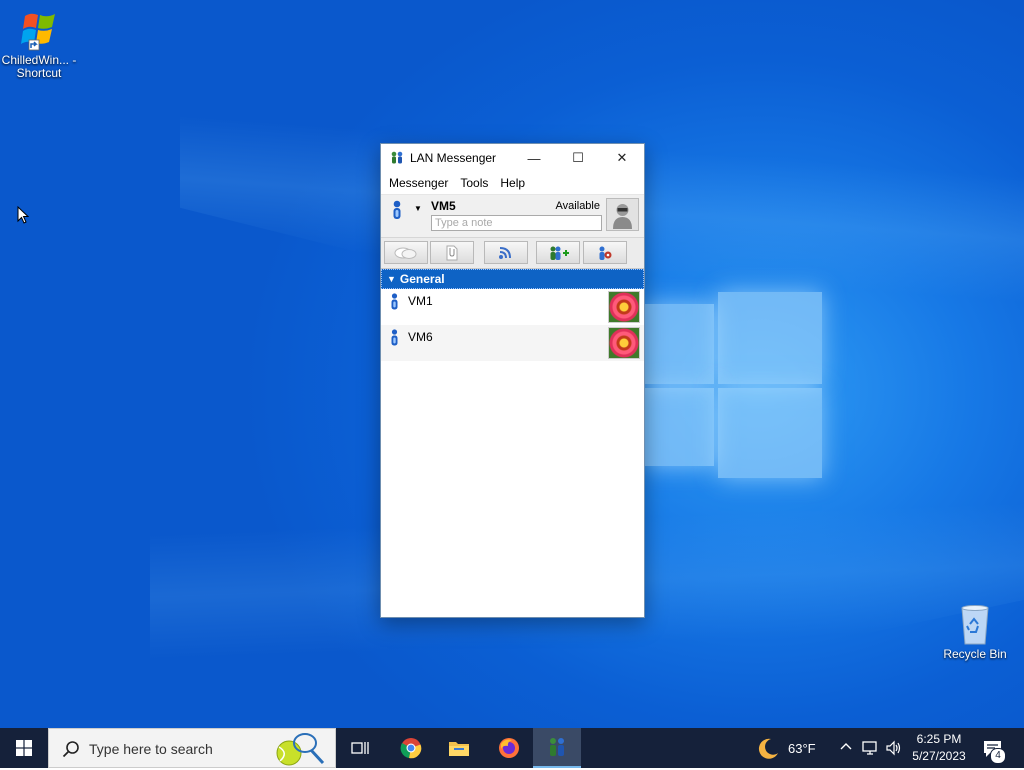 The width and height of the screenshot is (1024, 770). I want to click on folder-icon, so click(459, 749).